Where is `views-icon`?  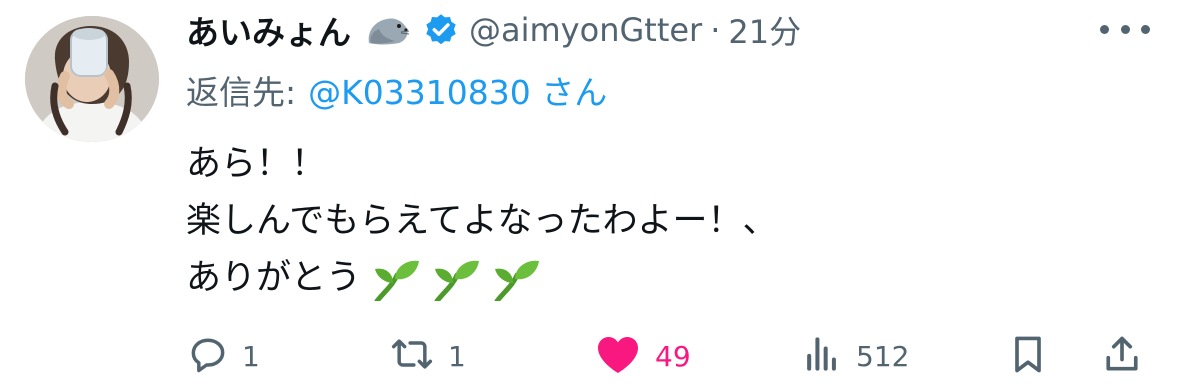 views-icon is located at coordinates (822, 356).